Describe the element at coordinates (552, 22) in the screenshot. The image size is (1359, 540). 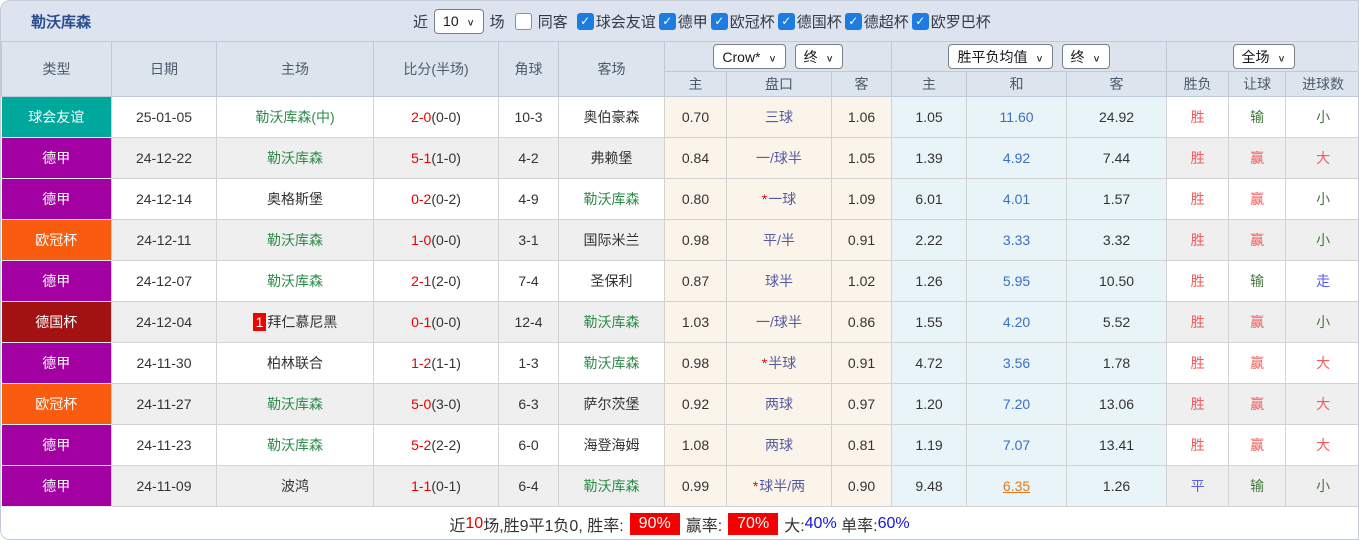
I see `same-away-label: 同客` at that location.